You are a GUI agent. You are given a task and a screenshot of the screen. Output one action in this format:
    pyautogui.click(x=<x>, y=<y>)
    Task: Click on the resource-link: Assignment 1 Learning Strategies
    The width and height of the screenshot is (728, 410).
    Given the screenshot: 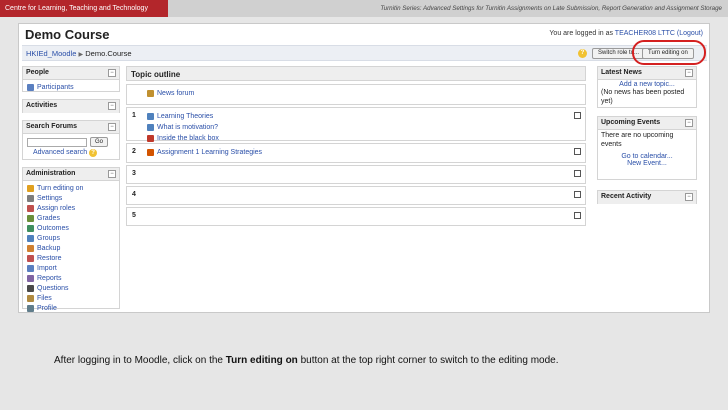 What is the action you would take?
    pyautogui.click(x=204, y=152)
    